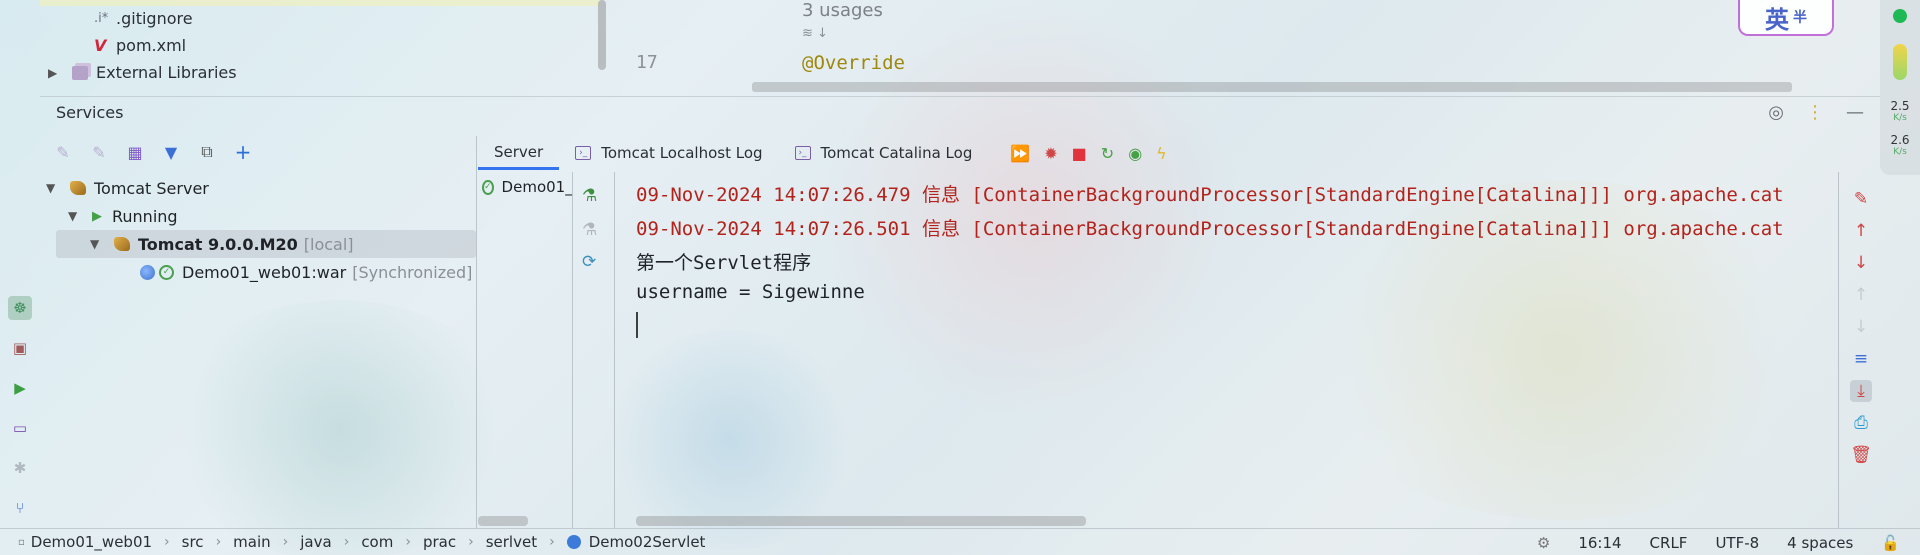 This screenshot has width=1920, height=555. Describe the element at coordinates (1272, 87) in the screenshot. I see `editor-horizontal-scrollbar` at that location.